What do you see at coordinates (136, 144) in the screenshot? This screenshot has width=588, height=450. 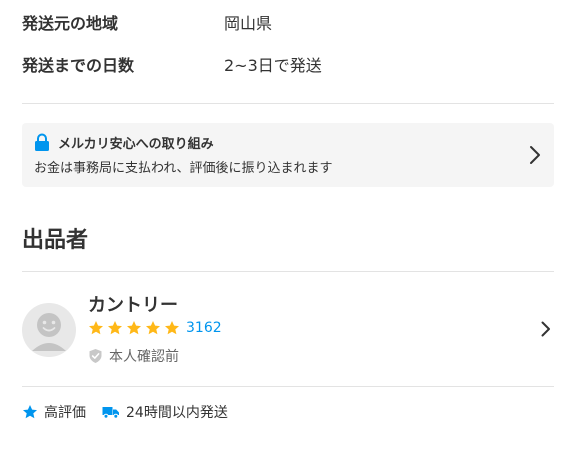 I see `safety-title: メルカリ安心への取り組み` at bounding box center [136, 144].